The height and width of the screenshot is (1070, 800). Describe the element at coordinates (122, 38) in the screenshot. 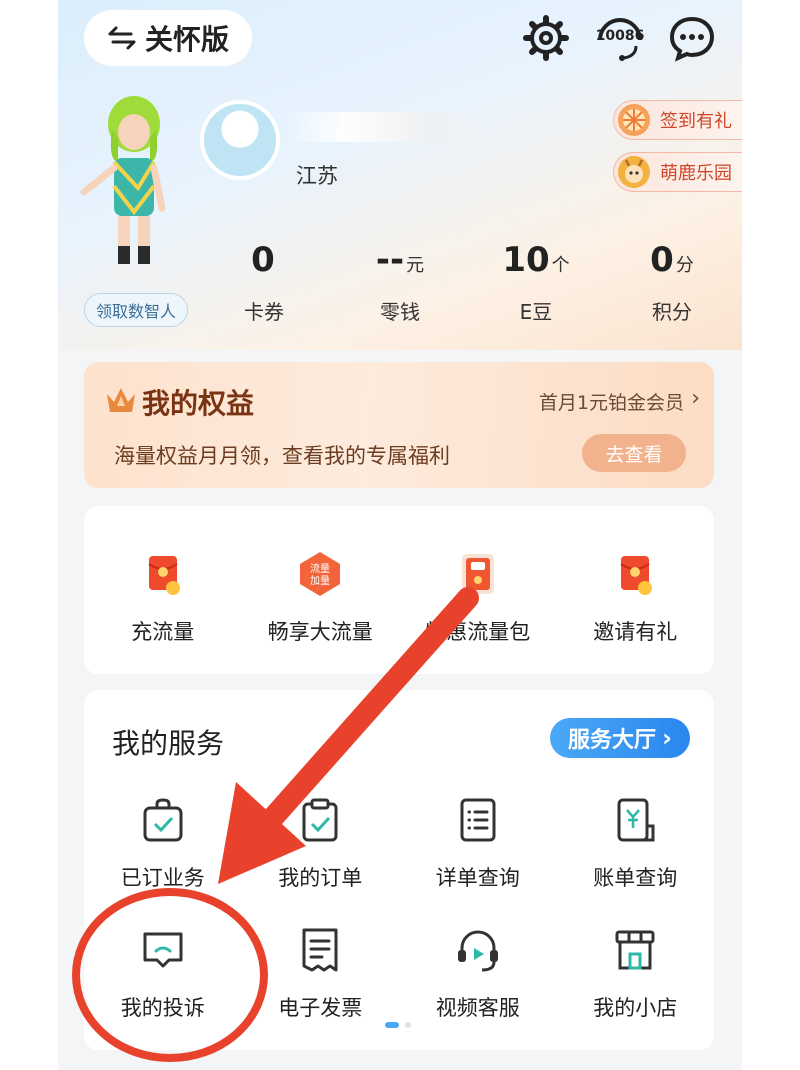

I see `switch-arrows-icon` at that location.